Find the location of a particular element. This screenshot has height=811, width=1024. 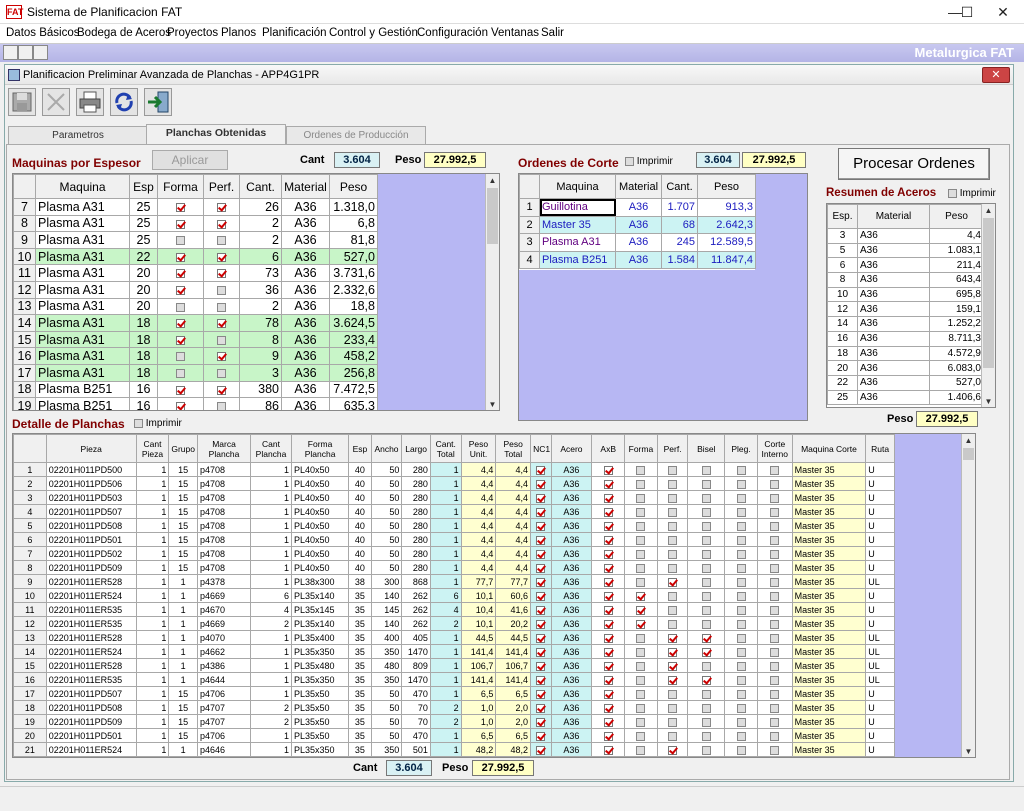

cell-peso-unit: 4,4 is located at coordinates (478, 553).